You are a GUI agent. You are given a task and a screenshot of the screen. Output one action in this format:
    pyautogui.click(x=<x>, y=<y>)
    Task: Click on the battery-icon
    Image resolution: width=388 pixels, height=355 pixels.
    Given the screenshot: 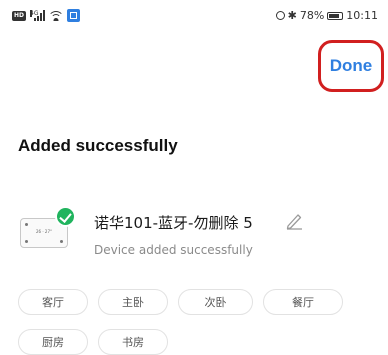 What is the action you would take?
    pyautogui.click(x=335, y=15)
    